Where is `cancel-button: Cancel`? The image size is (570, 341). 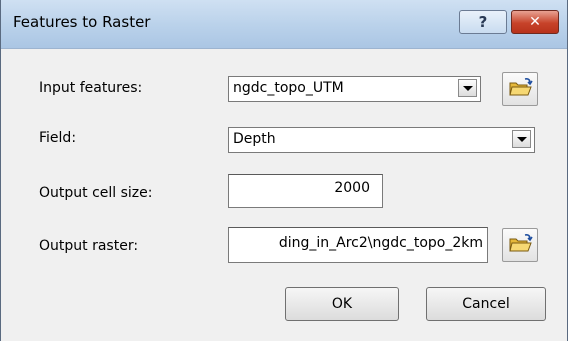
cancel-button: Cancel is located at coordinates (486, 304).